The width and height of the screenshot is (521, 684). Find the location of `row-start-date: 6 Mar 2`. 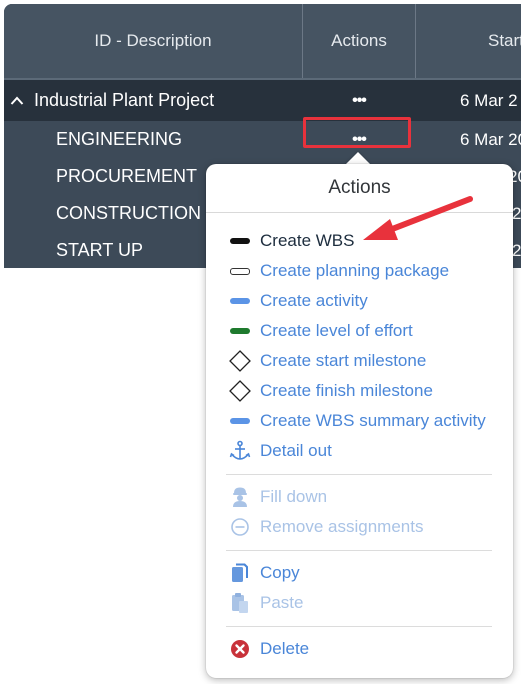

row-start-date: 6 Mar 2 is located at coordinates (489, 100).